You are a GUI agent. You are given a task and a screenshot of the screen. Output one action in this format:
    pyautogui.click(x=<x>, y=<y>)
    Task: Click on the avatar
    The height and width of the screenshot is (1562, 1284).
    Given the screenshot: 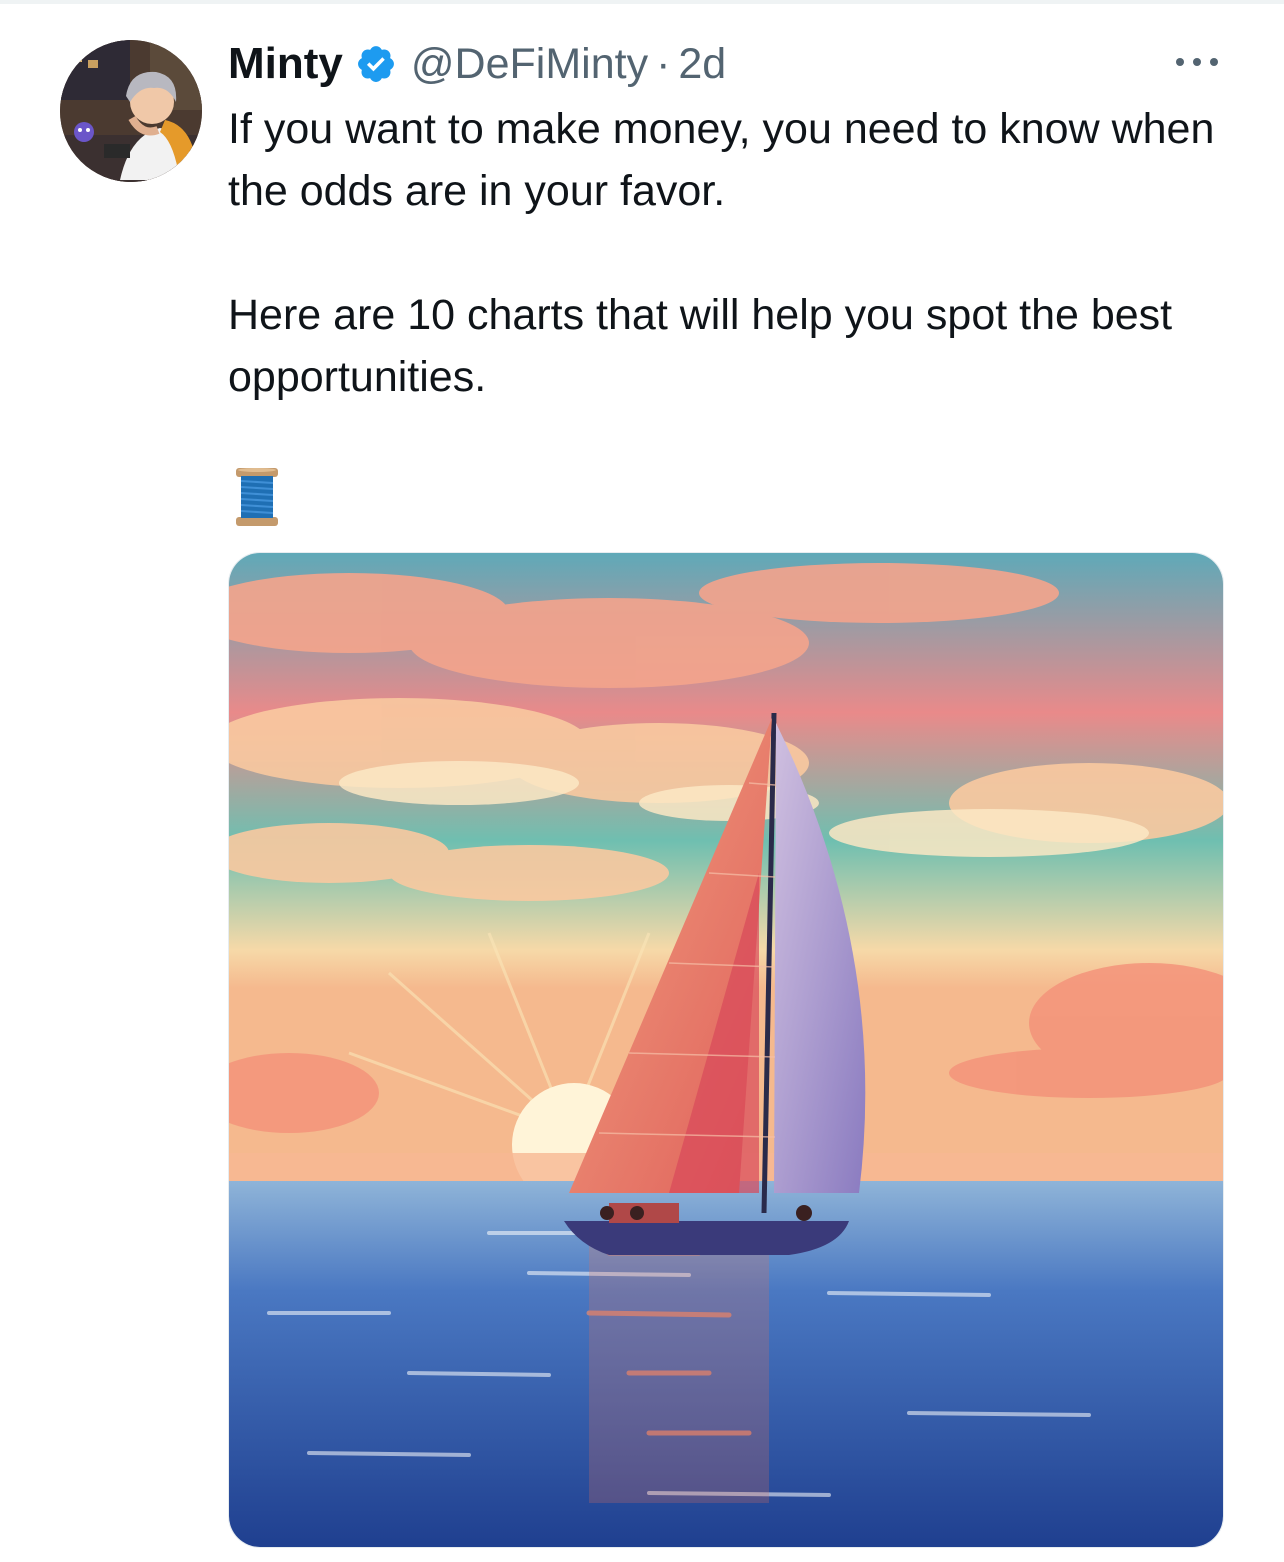 What is the action you would take?
    pyautogui.click(x=131, y=111)
    